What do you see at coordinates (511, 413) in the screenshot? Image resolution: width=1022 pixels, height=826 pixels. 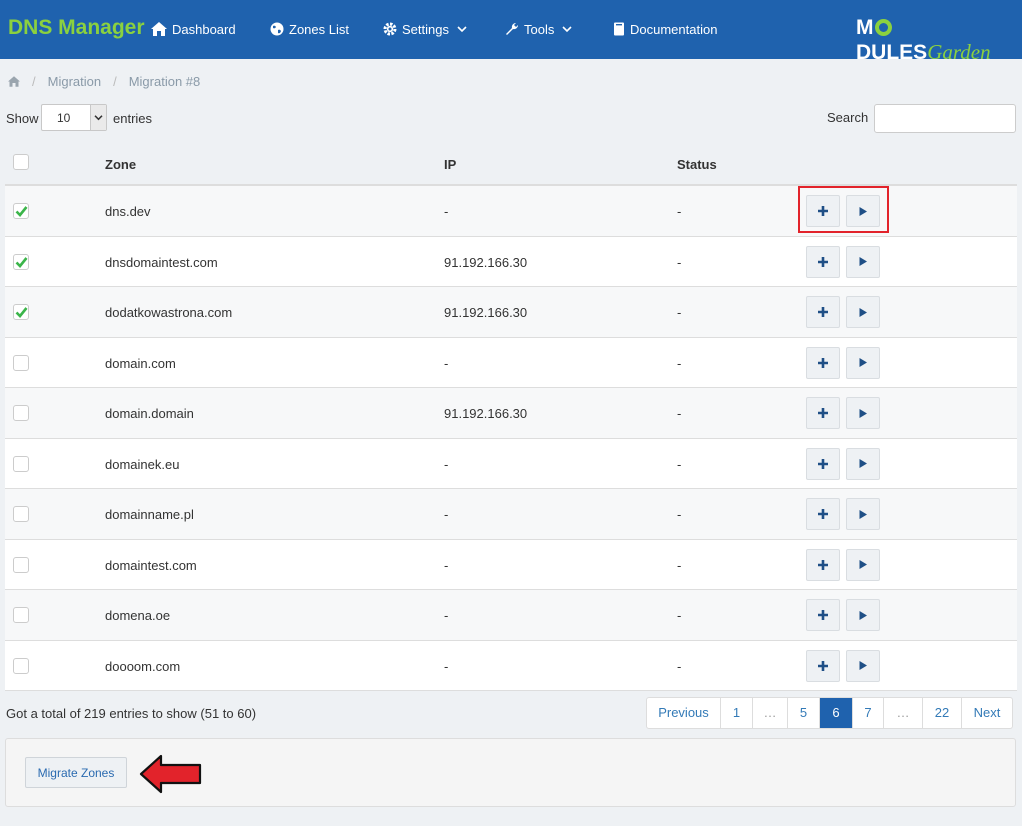 I see `table-row: domain.domain 91.192.166.30 -` at bounding box center [511, 413].